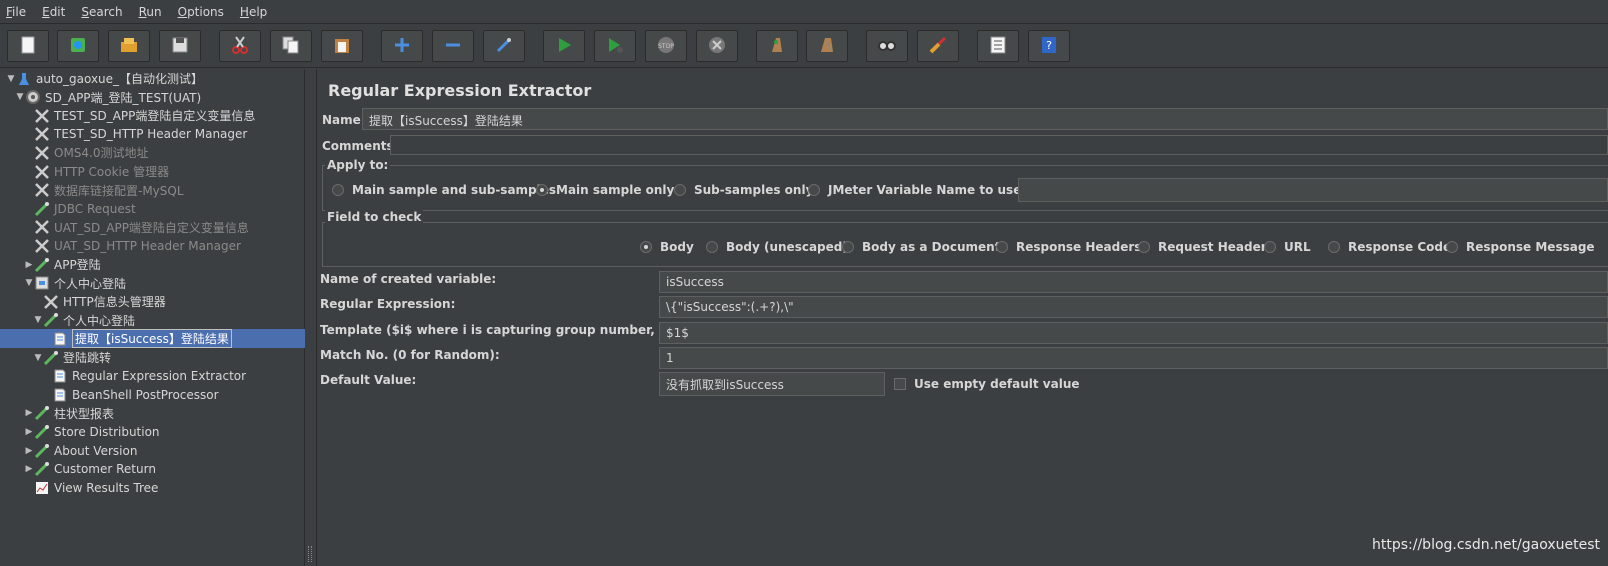 The image size is (1608, 566). What do you see at coordinates (152, 450) in the screenshot?
I see `tree-item: ▶ About Version` at bounding box center [152, 450].